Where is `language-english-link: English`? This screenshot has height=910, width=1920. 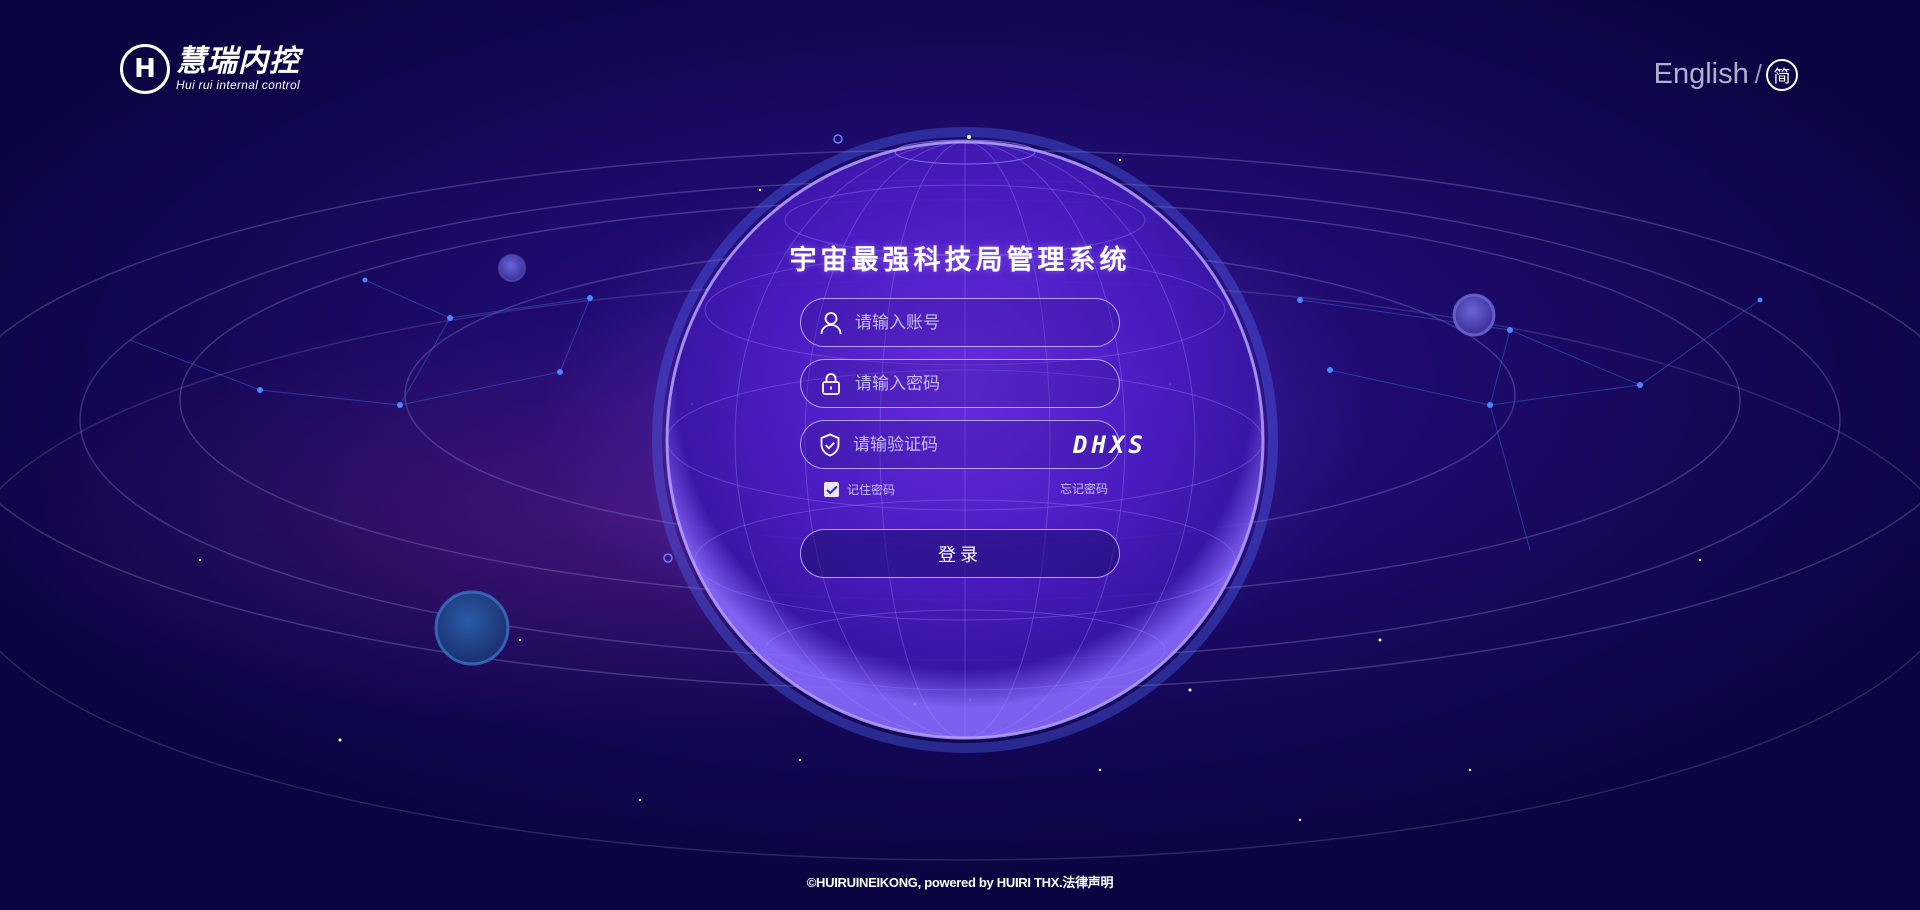
language-english-link: English is located at coordinates (1701, 74).